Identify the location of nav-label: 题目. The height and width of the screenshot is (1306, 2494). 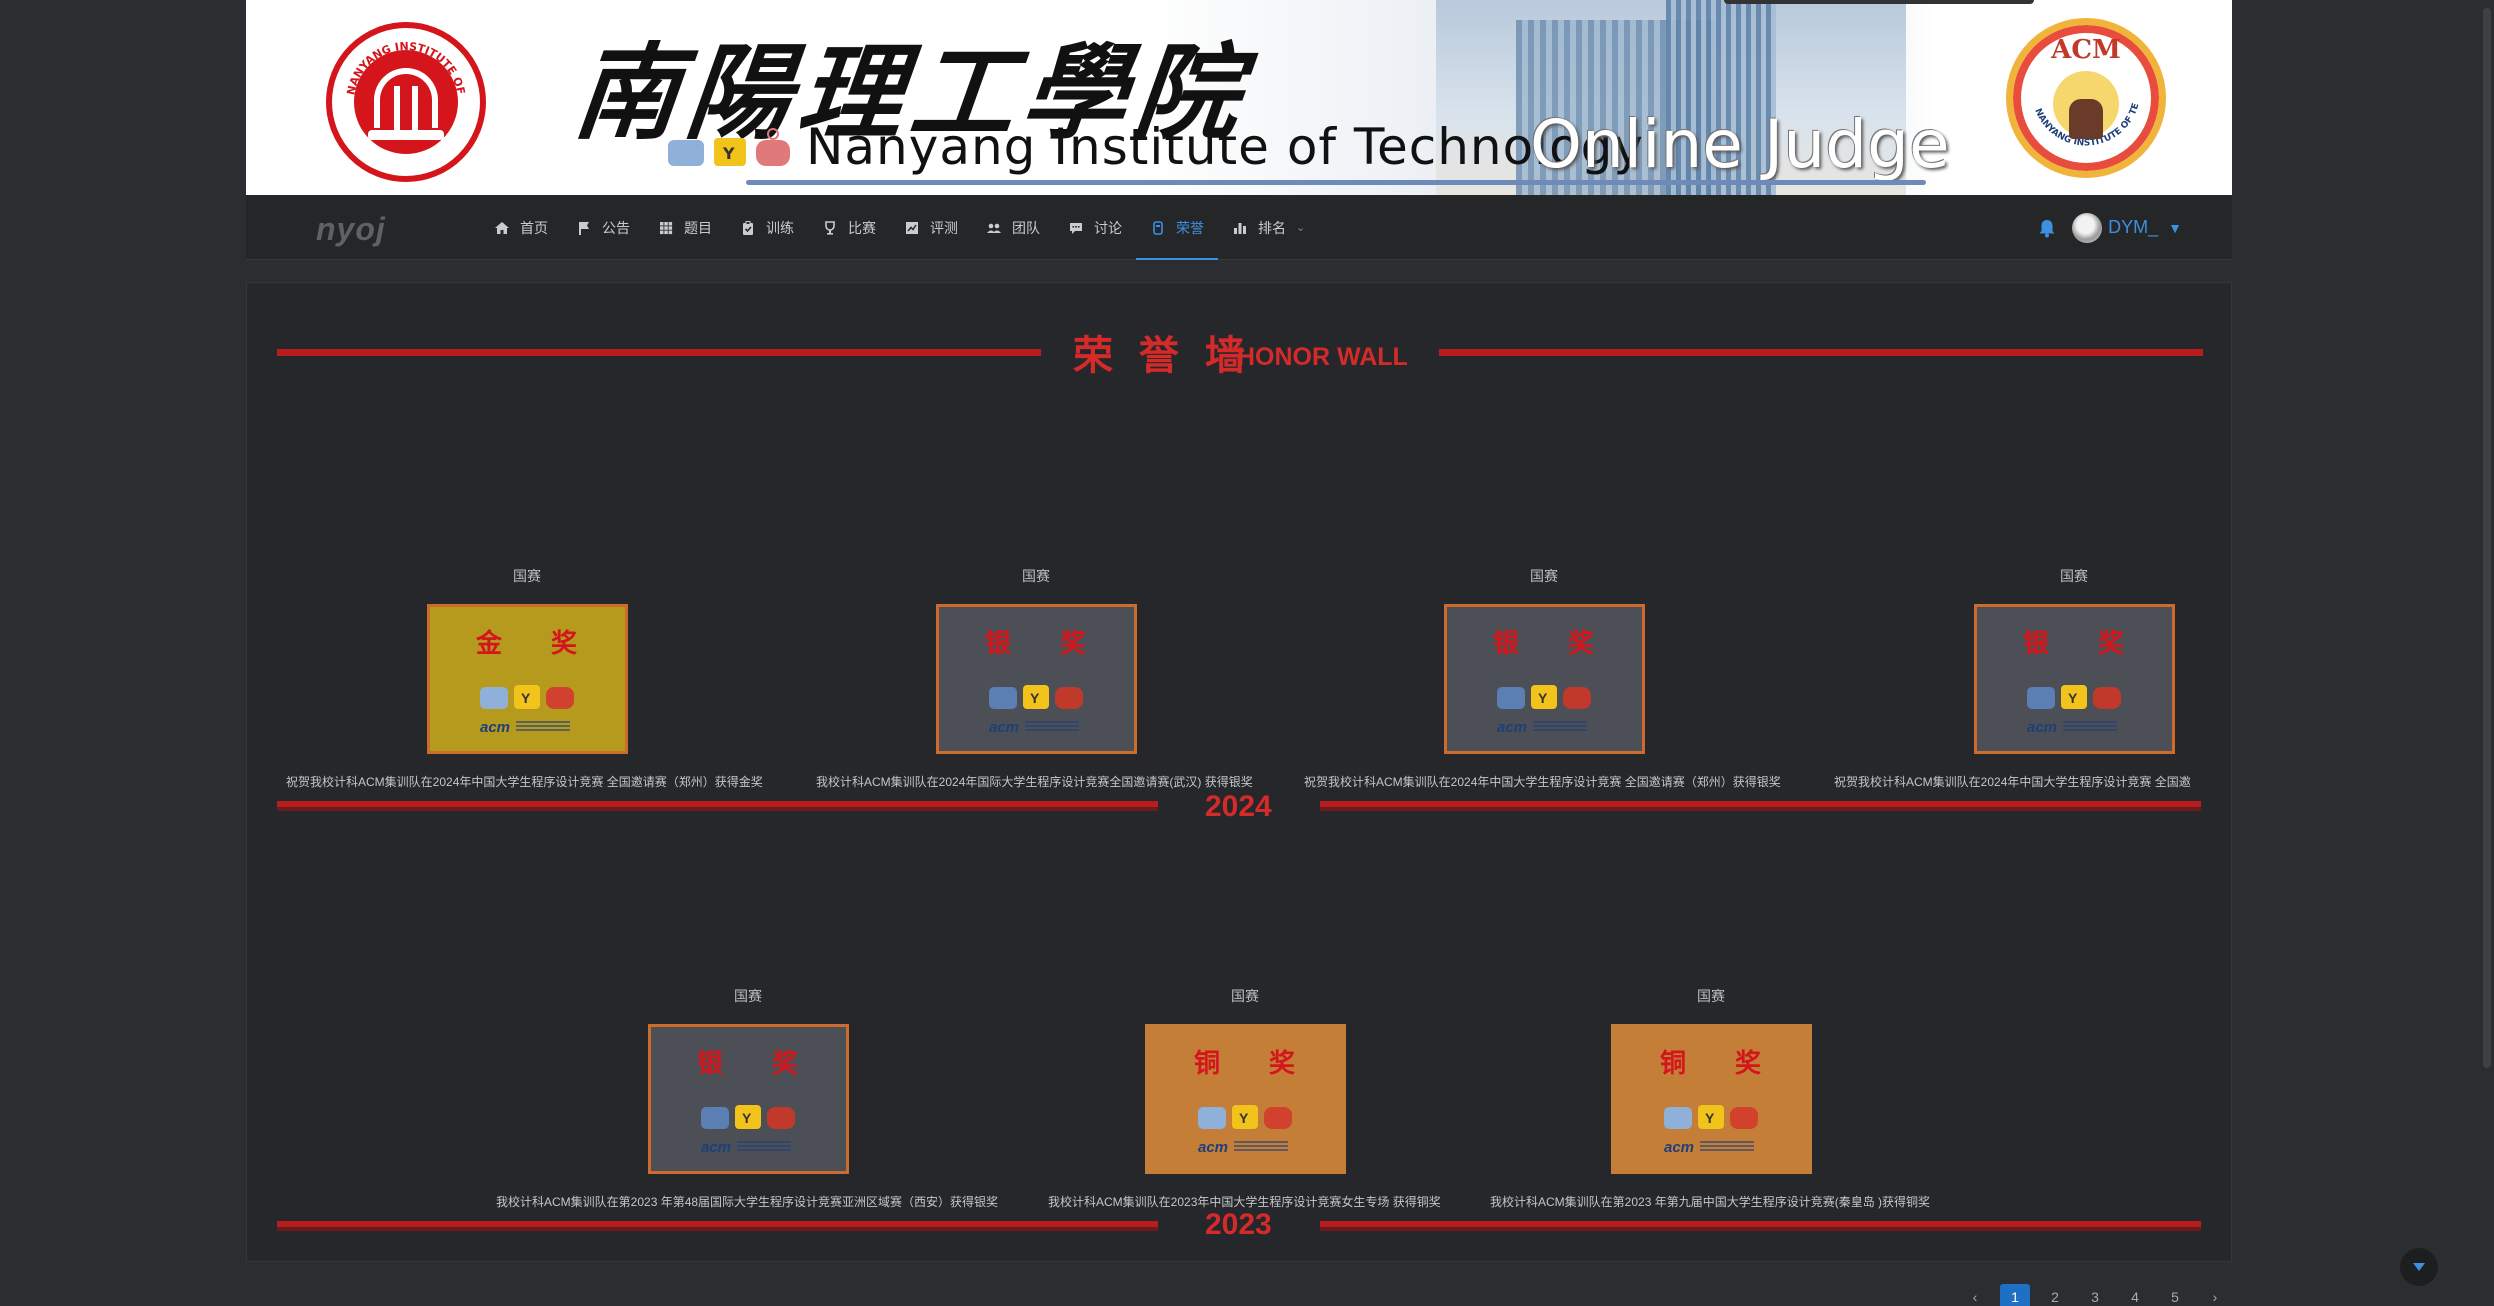
(698, 227).